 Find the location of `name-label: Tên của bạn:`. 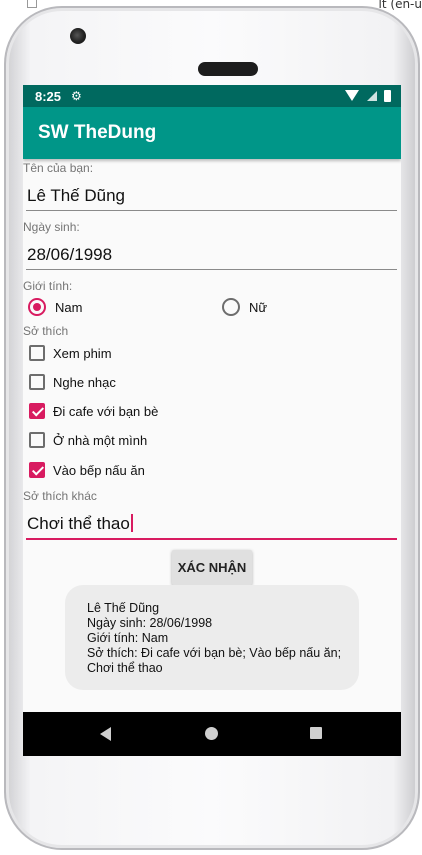

name-label: Tên của bạn: is located at coordinates (58, 168).